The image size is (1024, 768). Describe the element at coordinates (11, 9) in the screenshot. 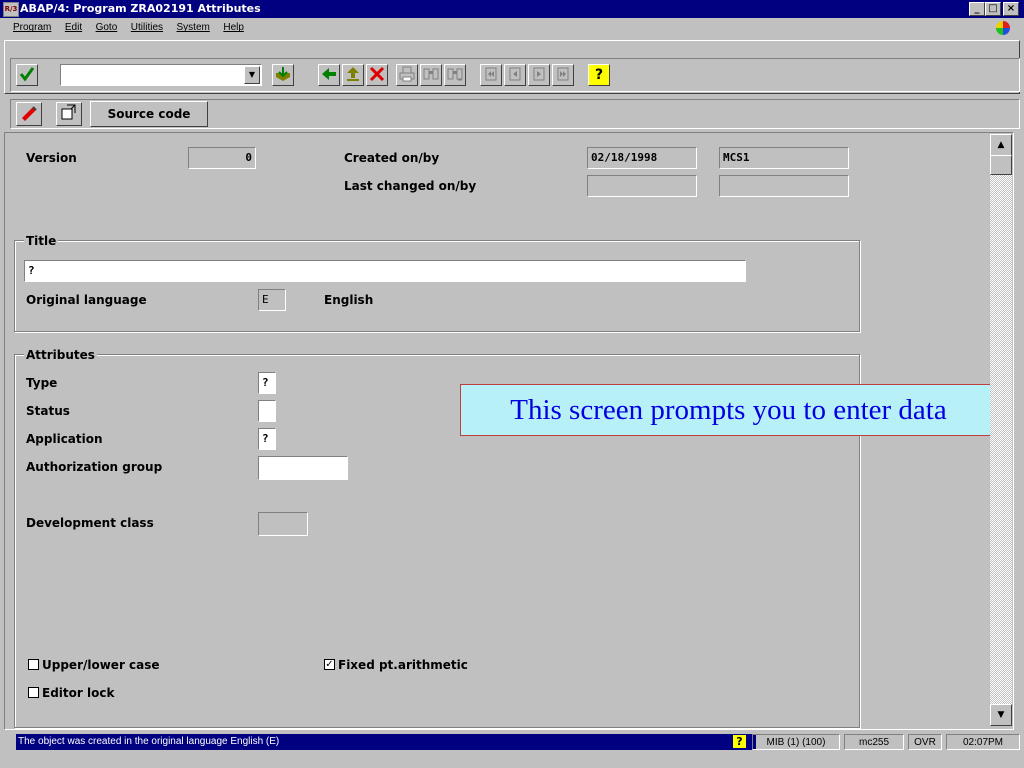

I see `sap-app-icon: R/3` at that location.